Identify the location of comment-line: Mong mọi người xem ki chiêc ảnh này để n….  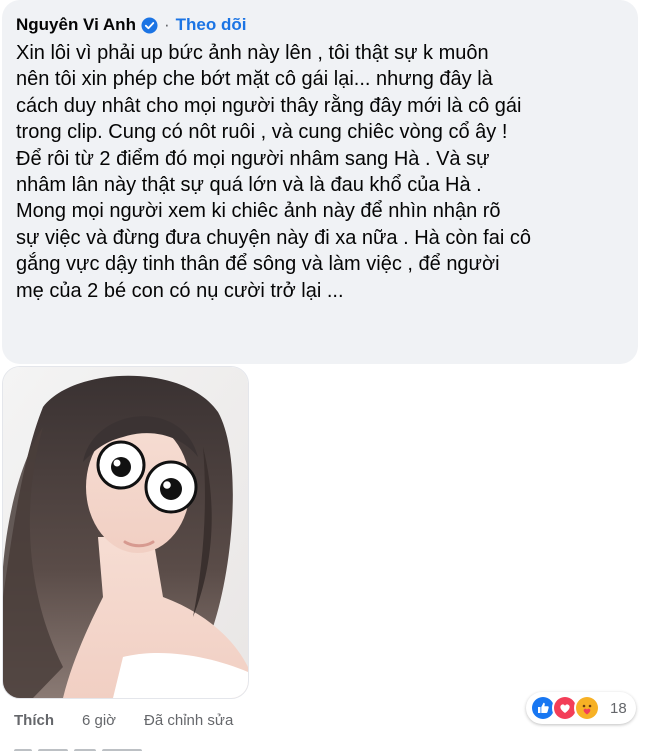
(258, 211).